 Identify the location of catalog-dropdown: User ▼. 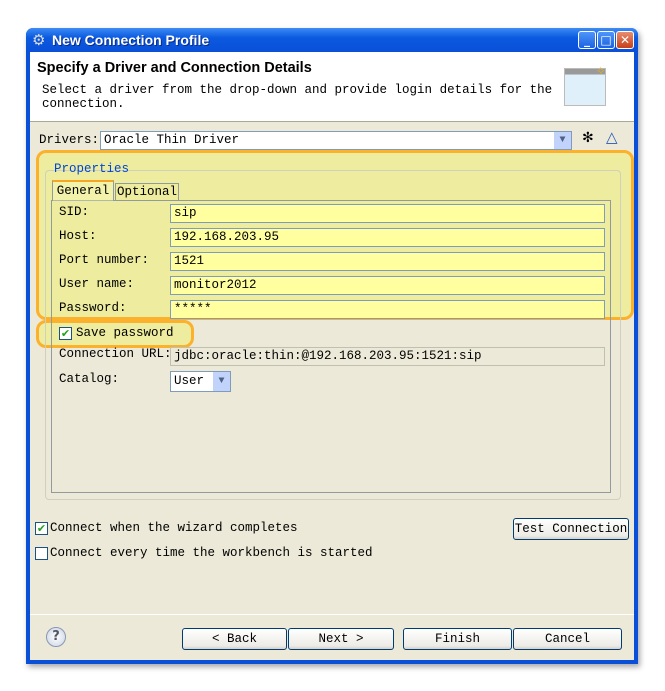
(200, 381).